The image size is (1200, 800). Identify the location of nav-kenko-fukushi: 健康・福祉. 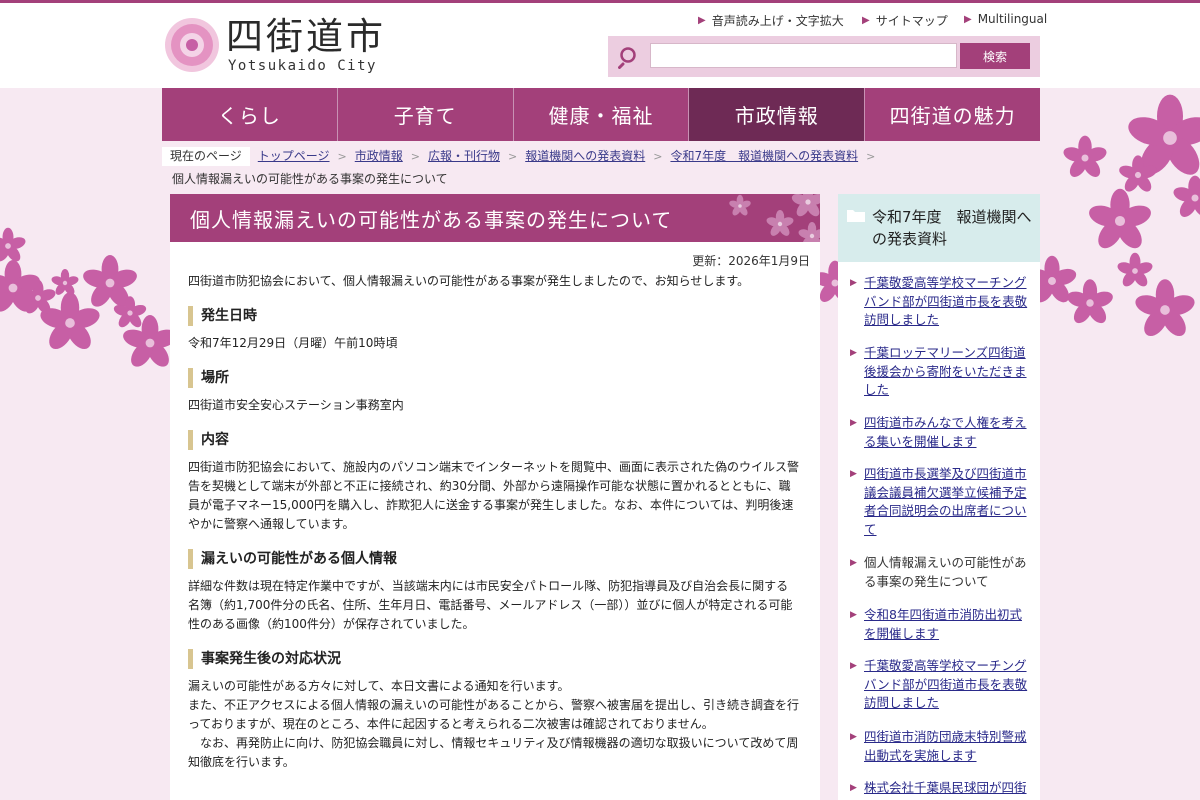
(601, 114).